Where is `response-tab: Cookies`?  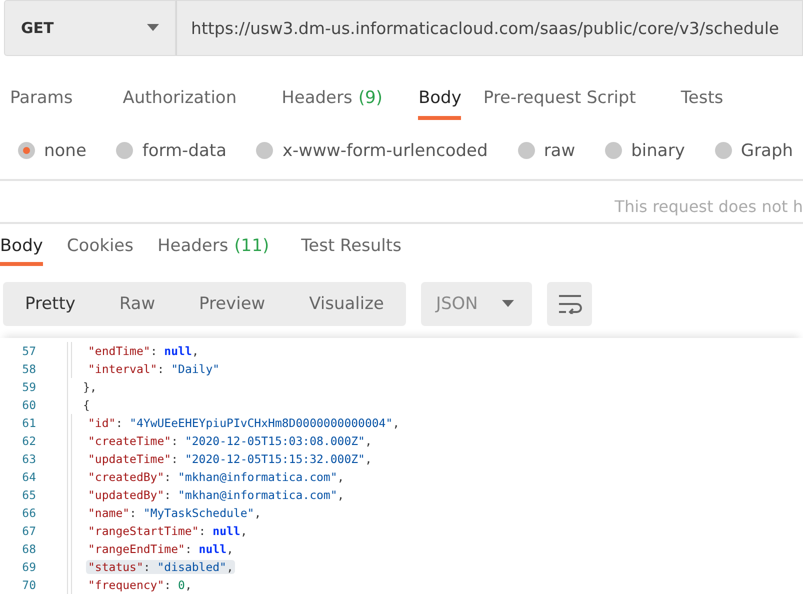
response-tab: Cookies is located at coordinates (100, 251).